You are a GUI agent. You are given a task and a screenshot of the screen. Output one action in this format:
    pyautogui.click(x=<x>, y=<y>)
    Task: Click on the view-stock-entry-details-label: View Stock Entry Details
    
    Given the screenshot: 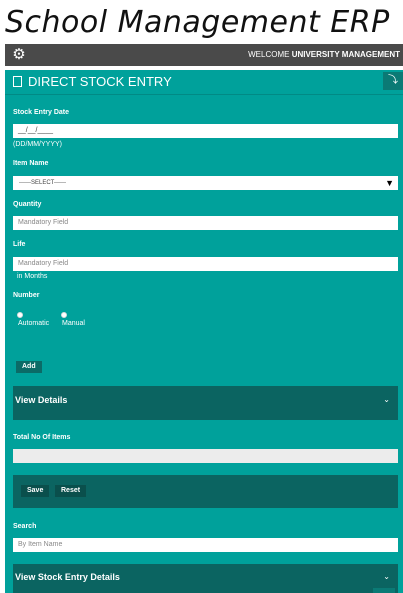 What is the action you would take?
    pyautogui.click(x=67, y=577)
    